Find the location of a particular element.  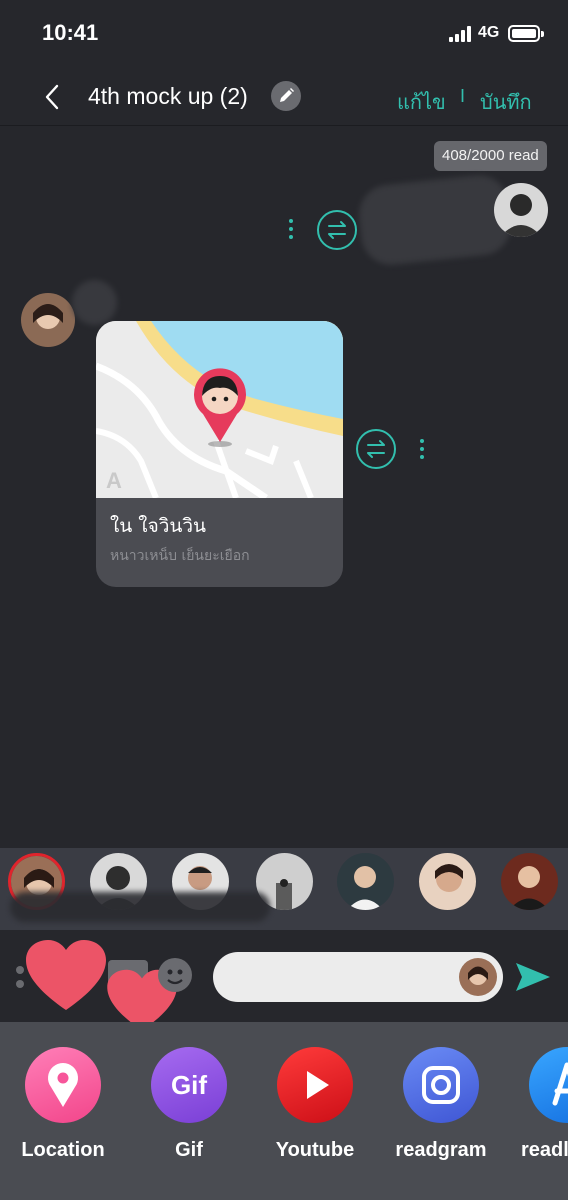

tray-item-label: readgram is located at coordinates (441, 1150).